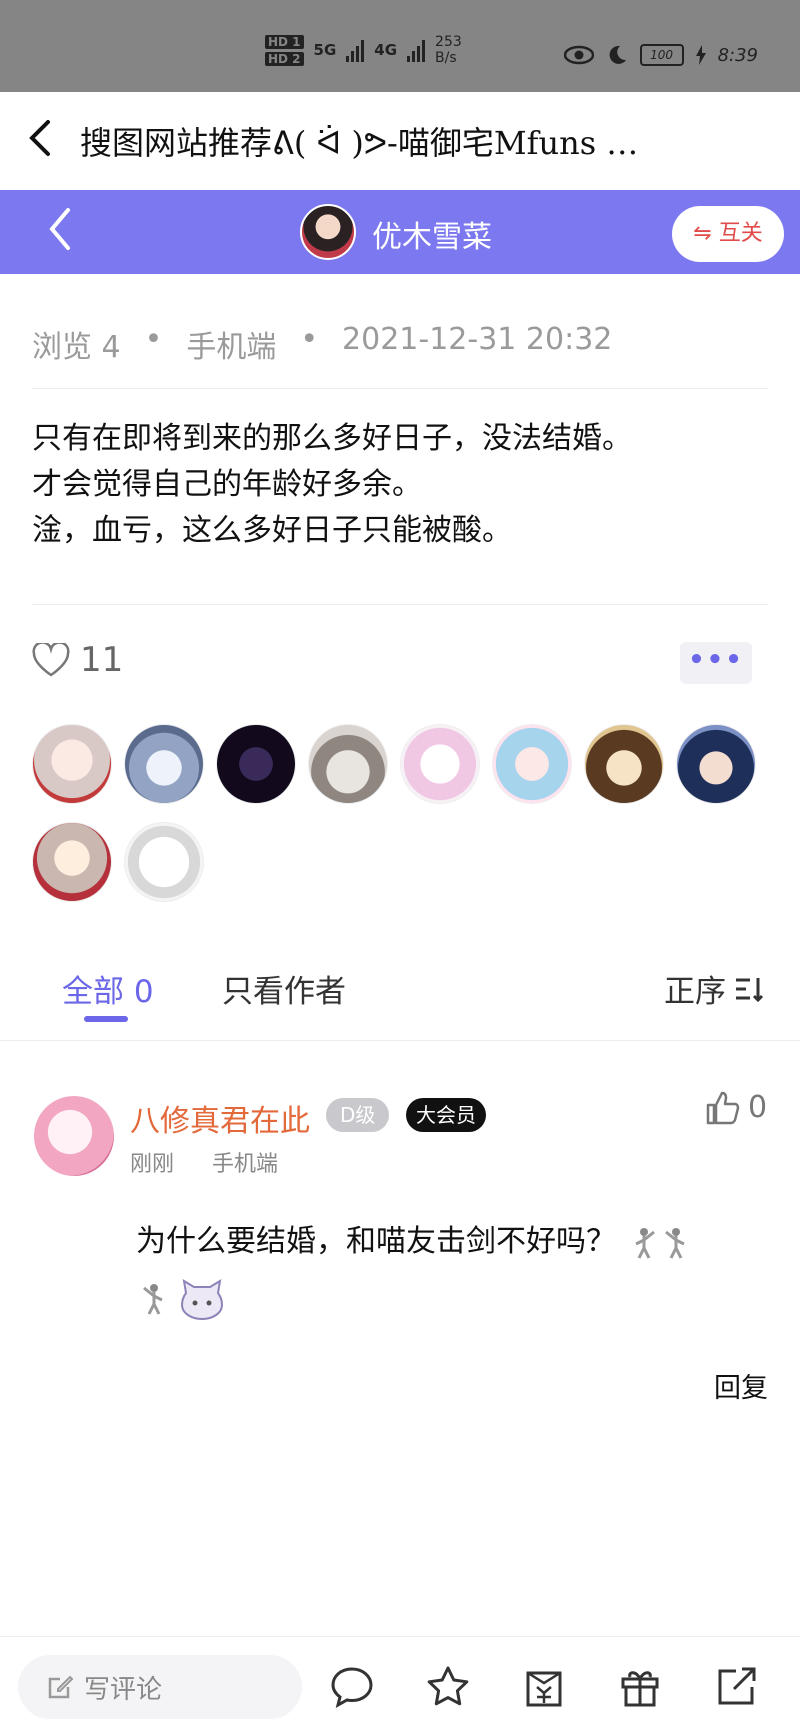 The image size is (800, 1733). What do you see at coordinates (272, 530) in the screenshot?
I see `post-line: 淦，血亏，这么多好日子只能被酸。` at bounding box center [272, 530].